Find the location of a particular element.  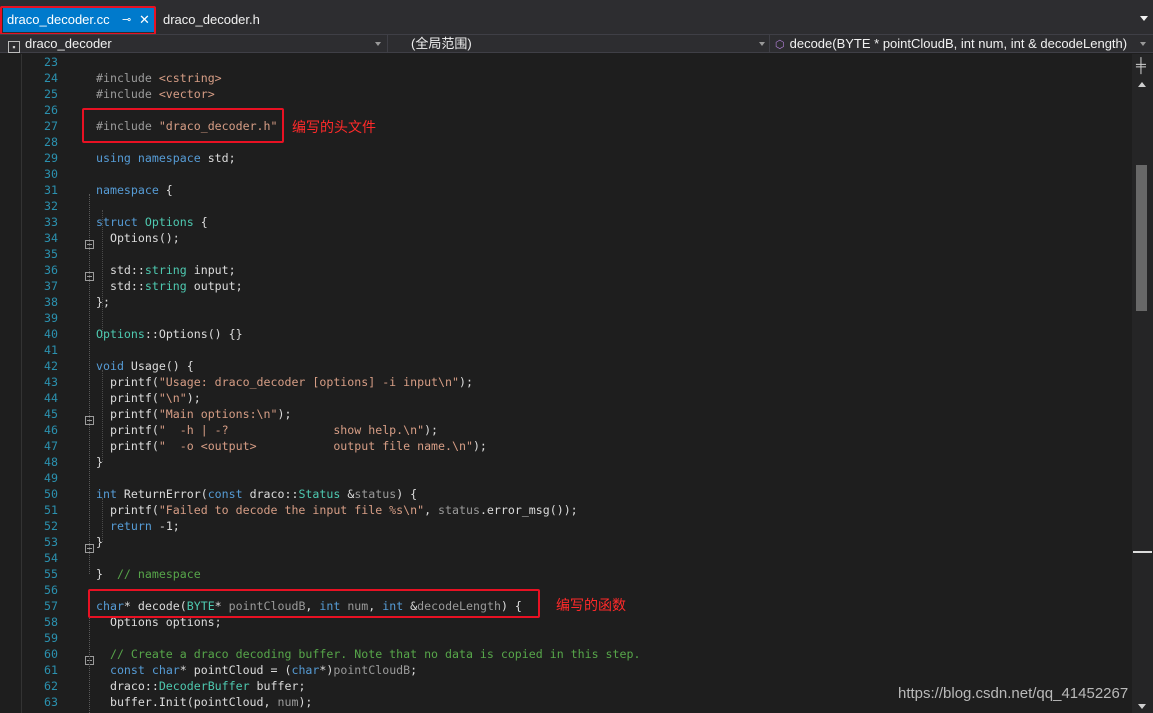

line-number: 51 is located at coordinates (51, 510).